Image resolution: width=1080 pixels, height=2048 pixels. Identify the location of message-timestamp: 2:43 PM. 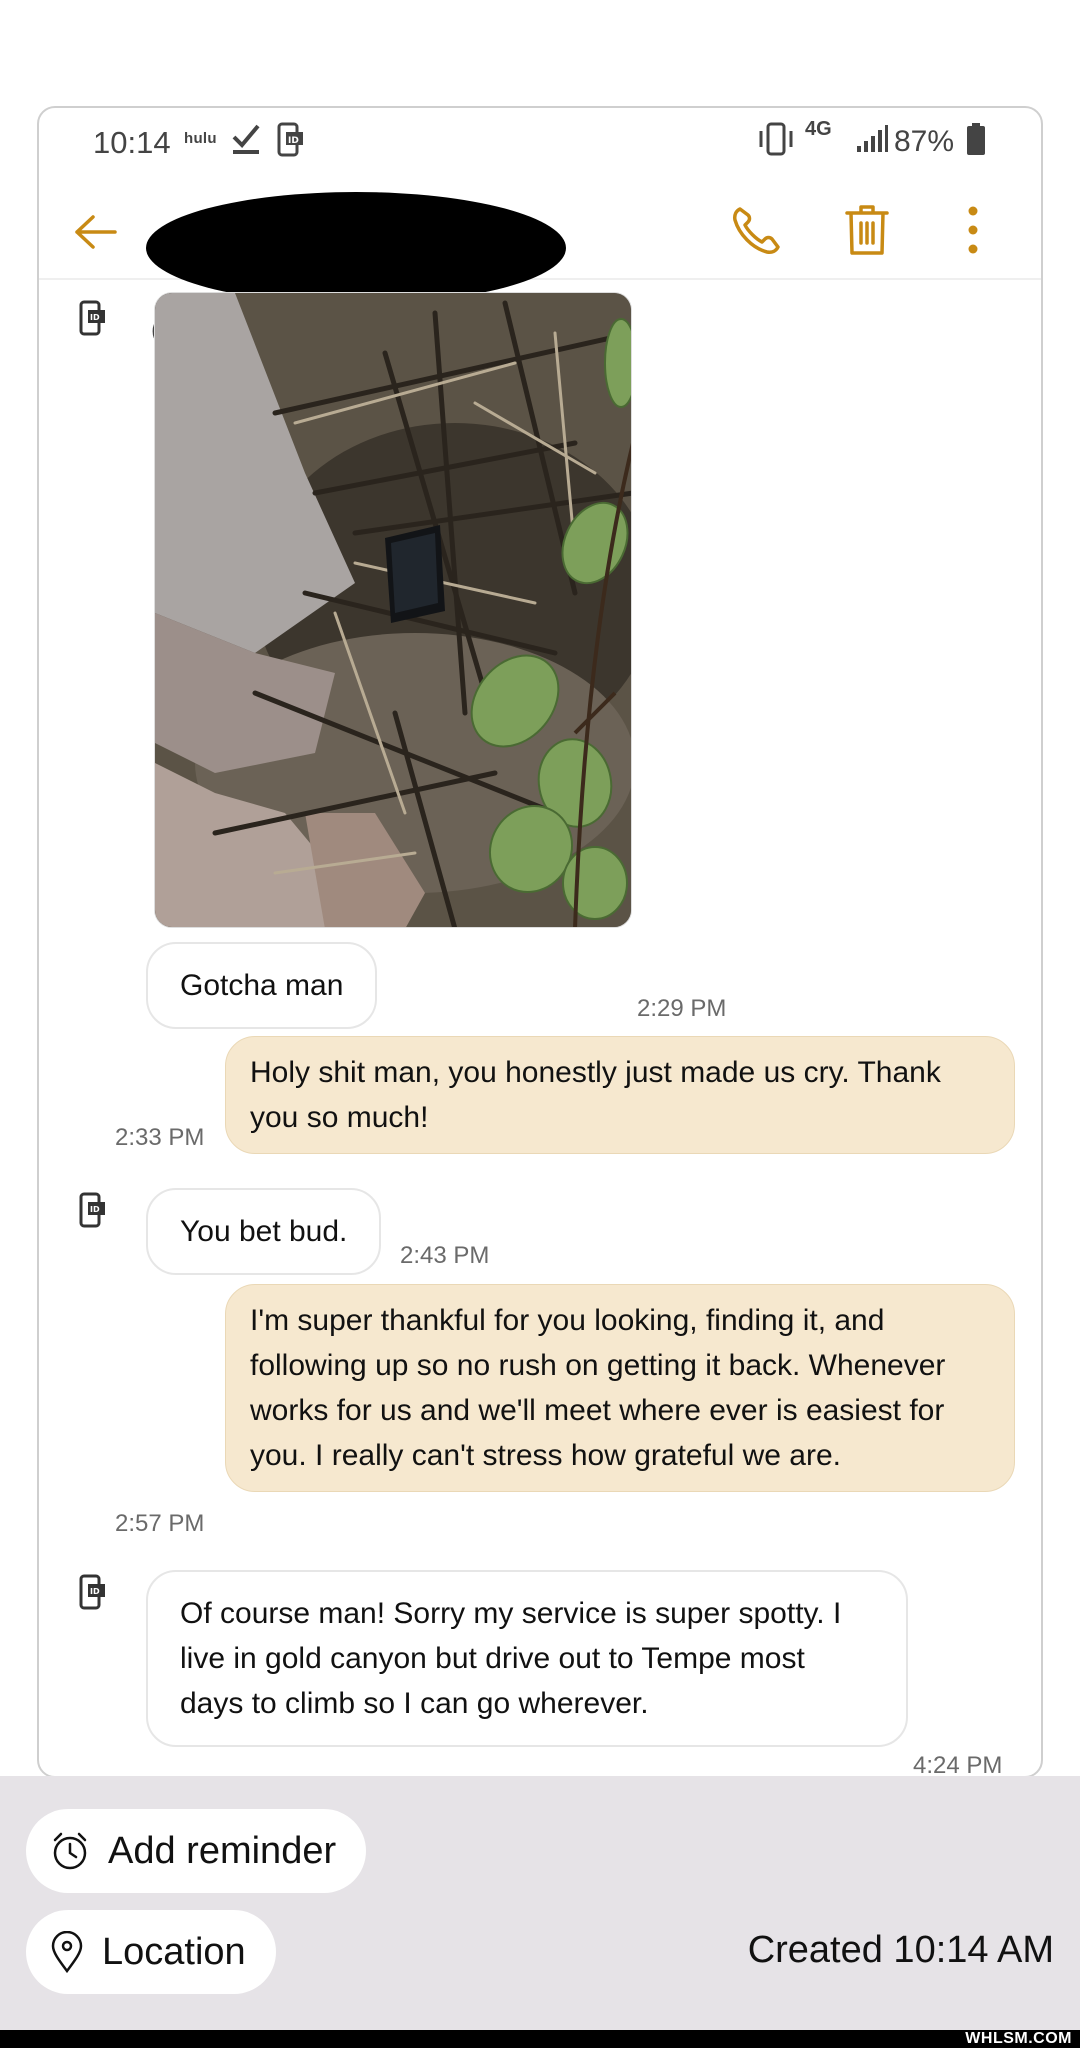
(445, 1255).